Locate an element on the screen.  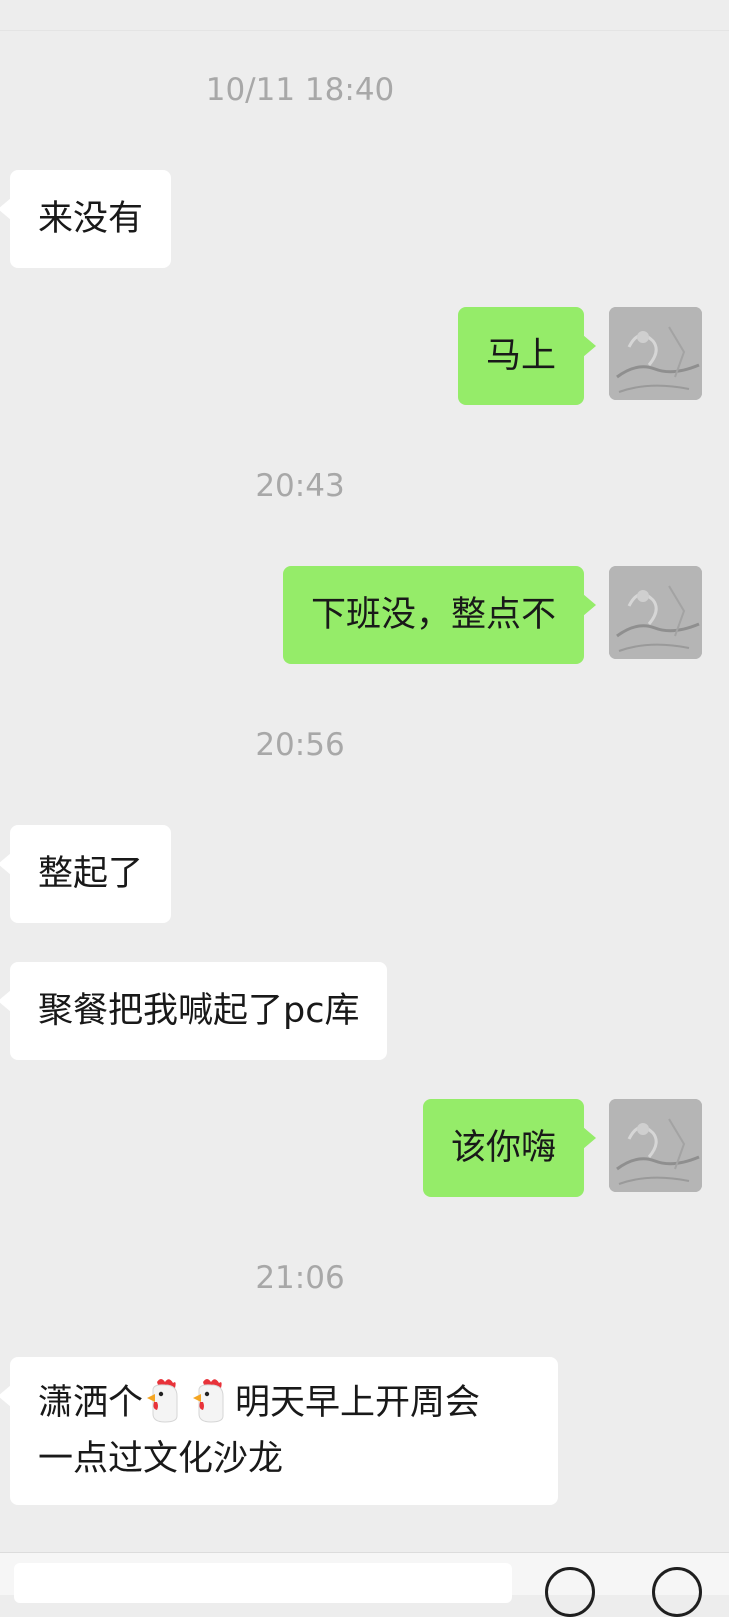
timestamp: 20:43 is located at coordinates (300, 486).